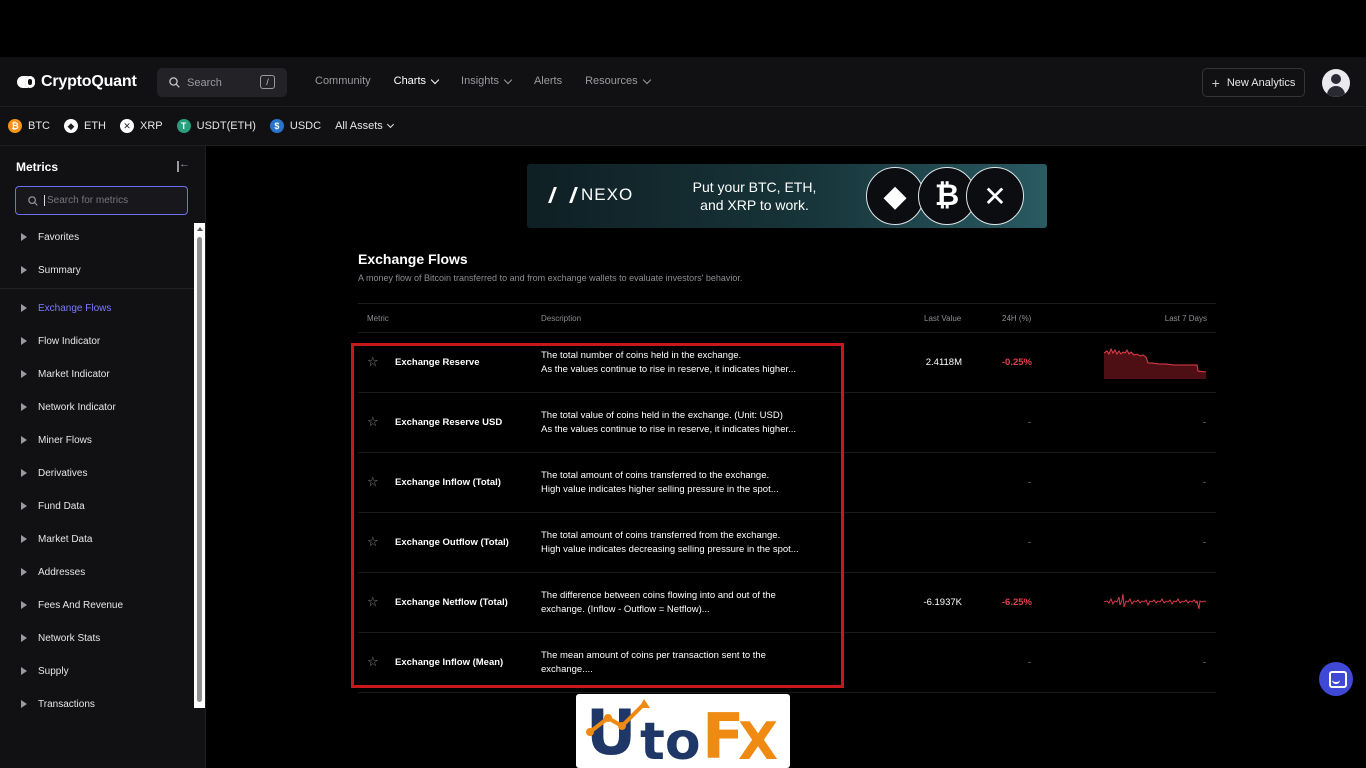  I want to click on ethereum-icon: ◆, so click(71, 126).